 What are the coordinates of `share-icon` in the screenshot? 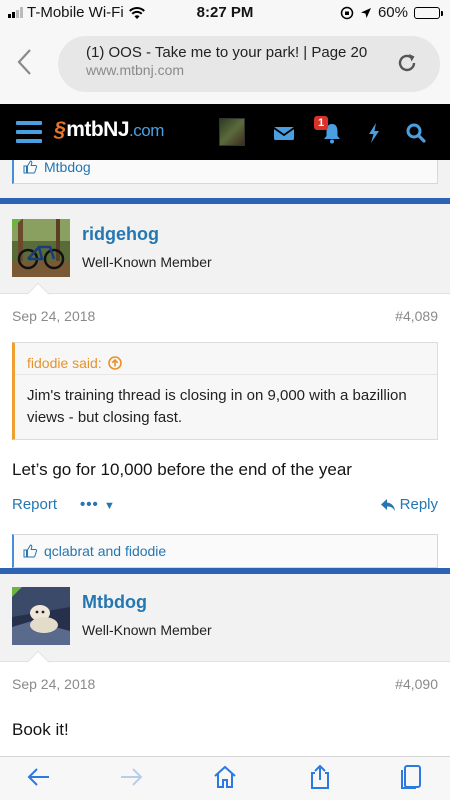 It's located at (320, 777).